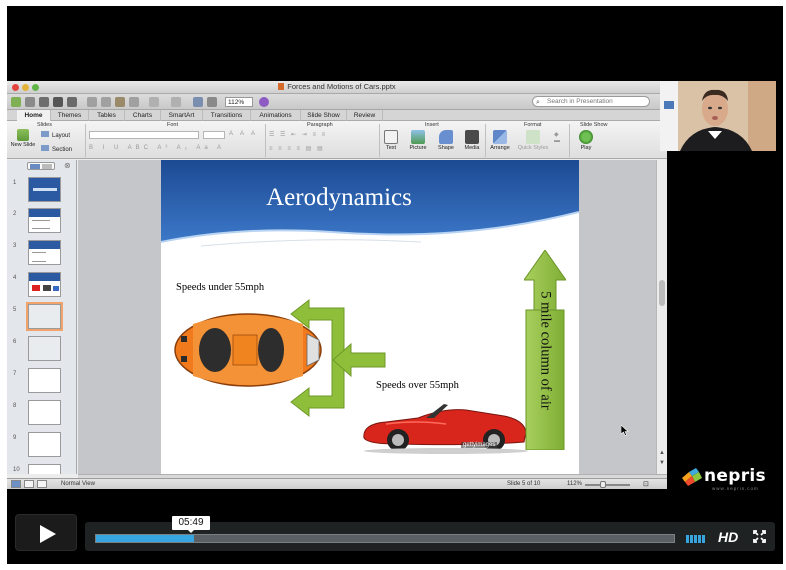  I want to click on play-label: Play, so click(586, 148).